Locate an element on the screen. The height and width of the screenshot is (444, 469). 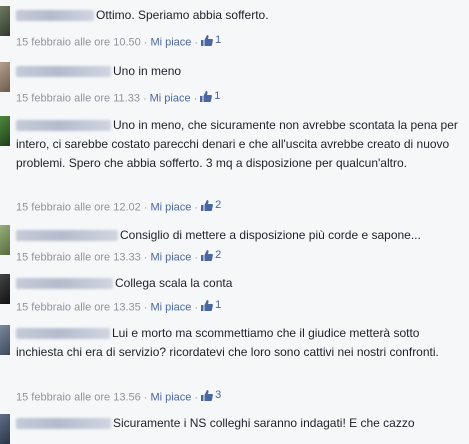
comment-meta: 15 febbraio alle ore 12.02 · Mi piace · 2 is located at coordinates (119, 206).